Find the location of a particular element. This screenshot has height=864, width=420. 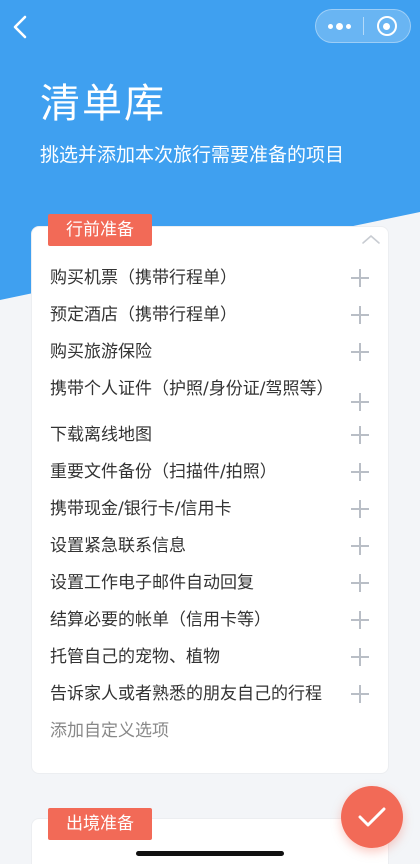

chevron-left-icon is located at coordinates (20, 27).